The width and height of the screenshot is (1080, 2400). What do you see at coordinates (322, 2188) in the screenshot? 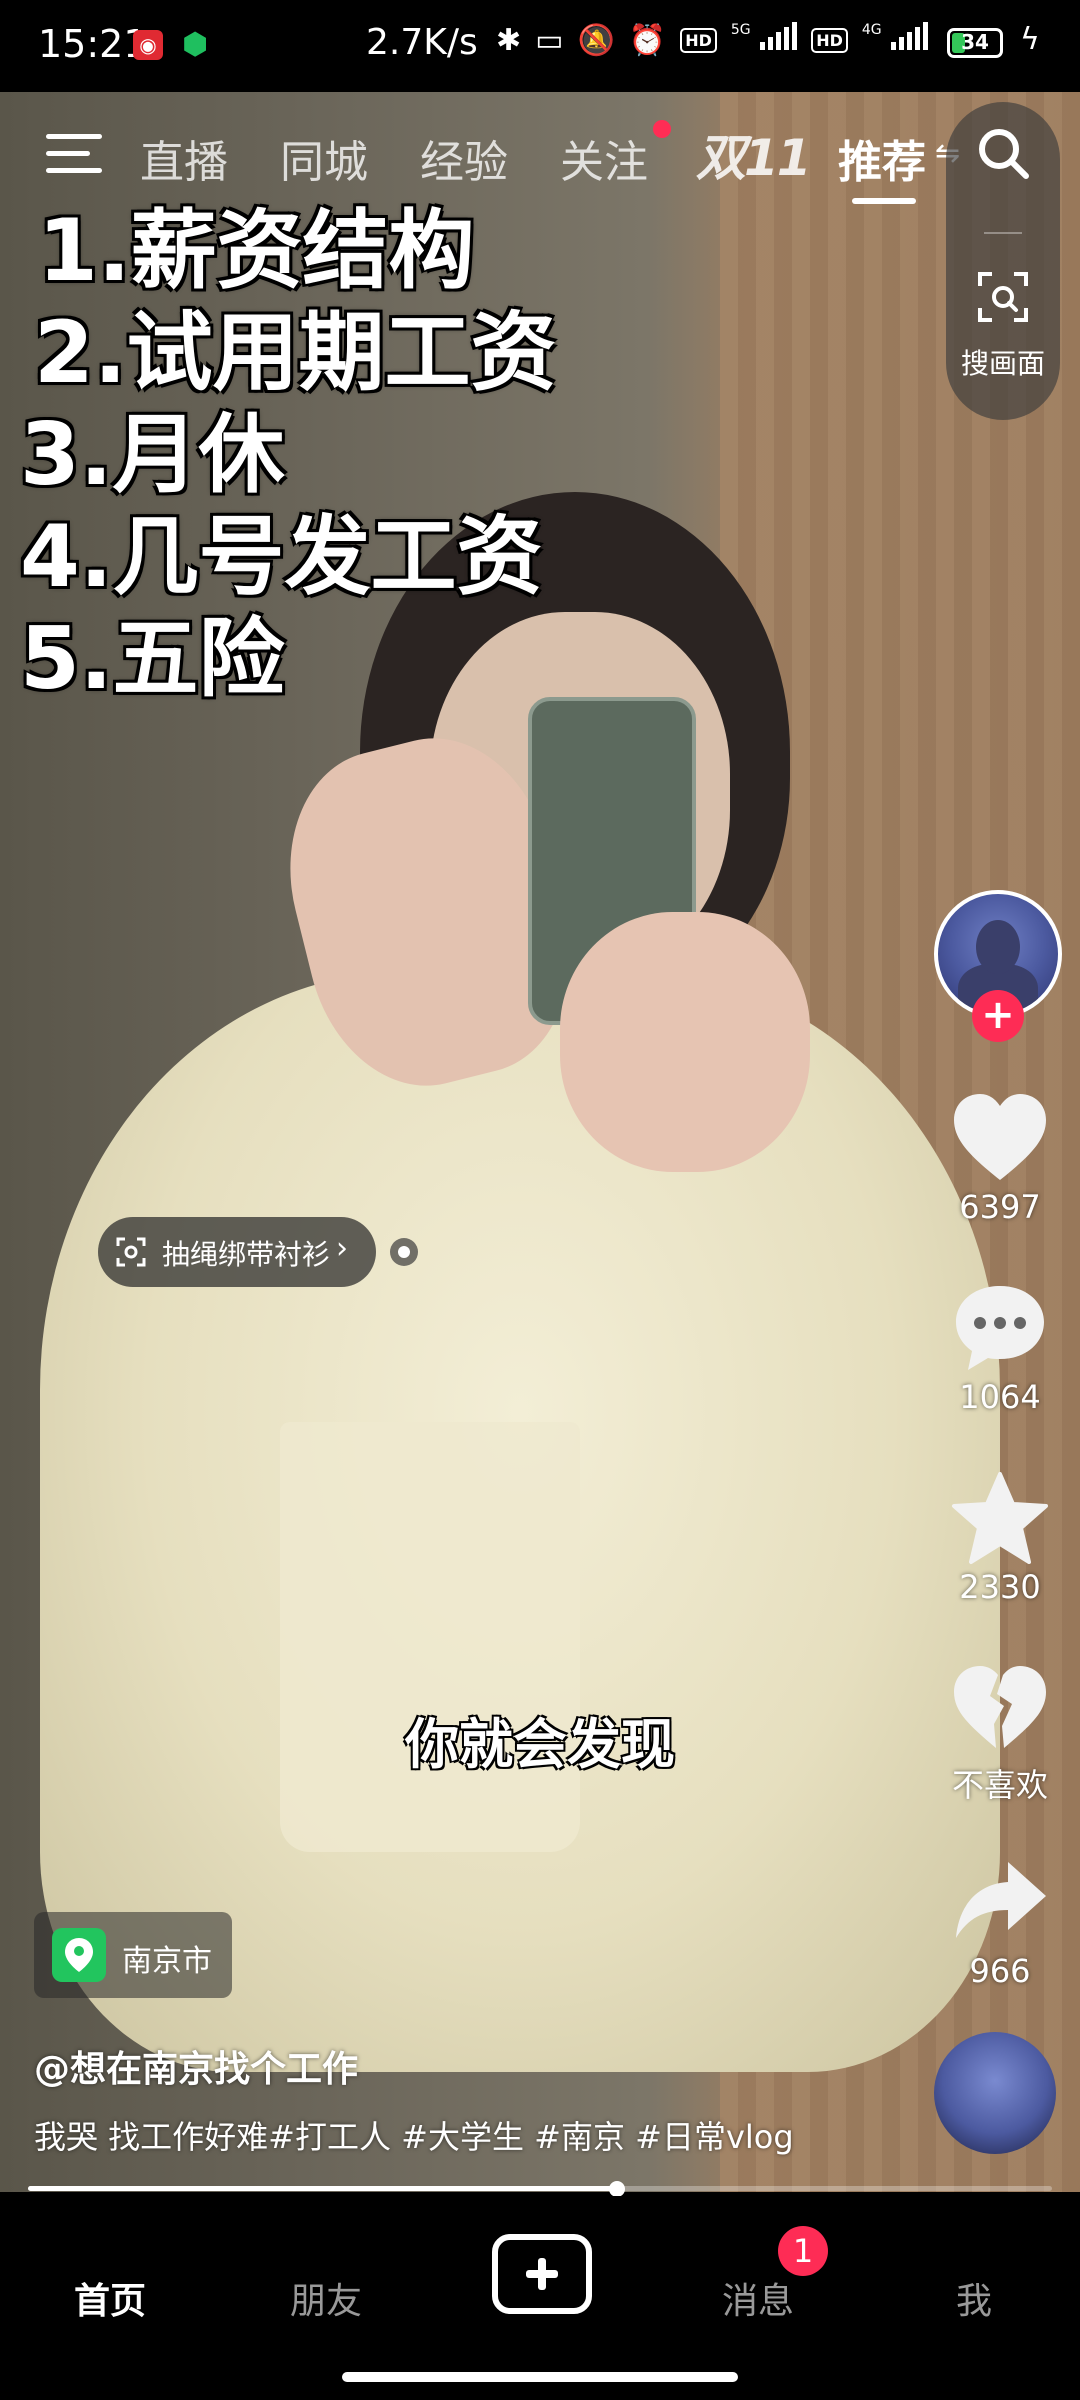
I see `progress-fill` at bounding box center [322, 2188].